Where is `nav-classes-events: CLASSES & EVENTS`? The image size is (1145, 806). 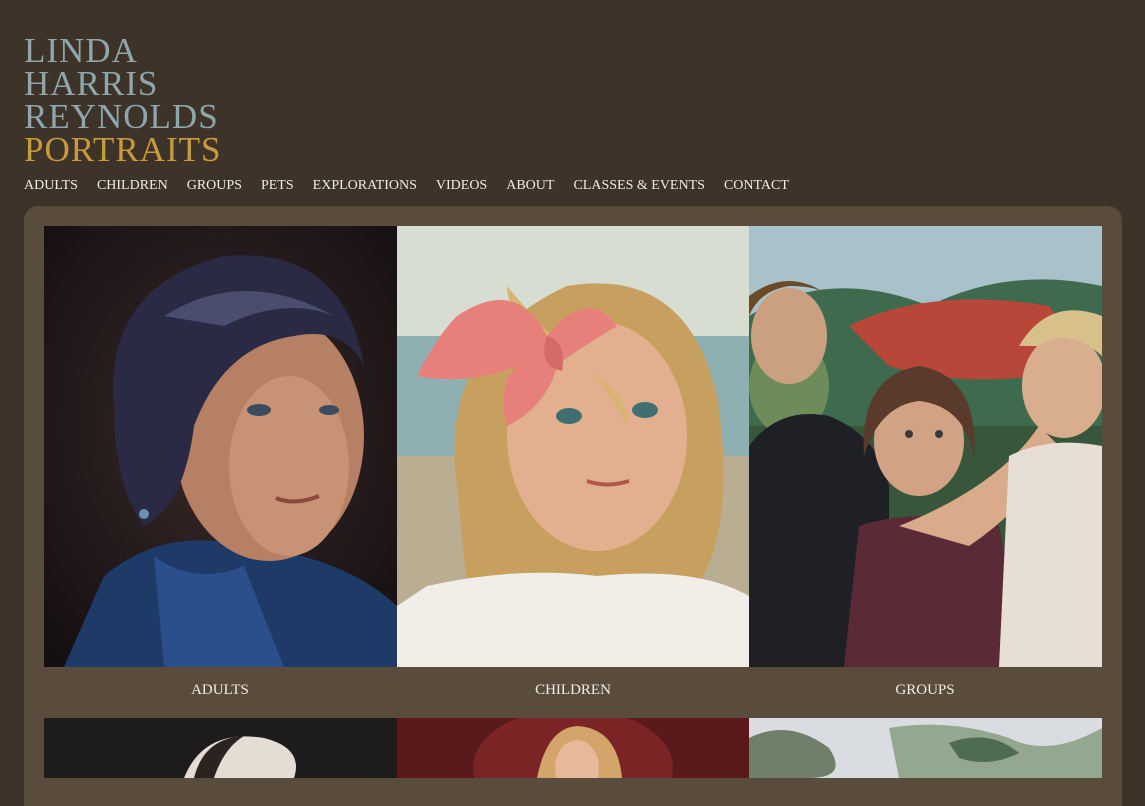 nav-classes-events: CLASSES & EVENTS is located at coordinates (638, 186).